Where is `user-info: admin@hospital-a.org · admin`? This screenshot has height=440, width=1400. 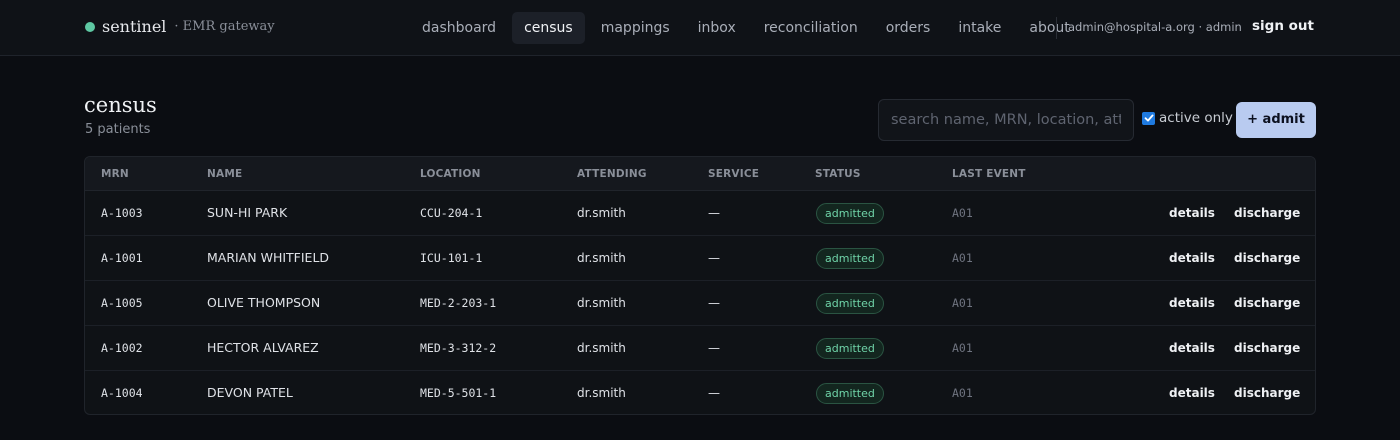 user-info: admin@hospital-a.org · admin is located at coordinates (1155, 27).